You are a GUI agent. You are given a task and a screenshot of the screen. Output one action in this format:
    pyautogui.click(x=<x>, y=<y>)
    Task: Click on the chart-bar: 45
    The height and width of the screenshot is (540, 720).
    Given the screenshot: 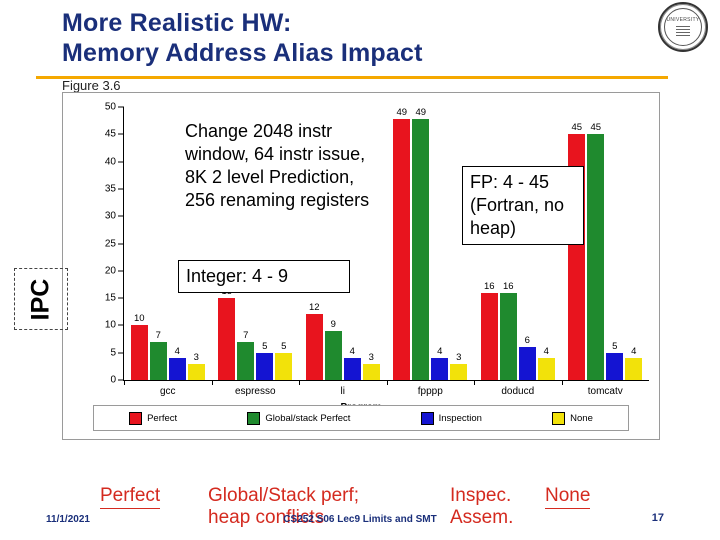 What is the action you would take?
    pyautogui.click(x=596, y=243)
    